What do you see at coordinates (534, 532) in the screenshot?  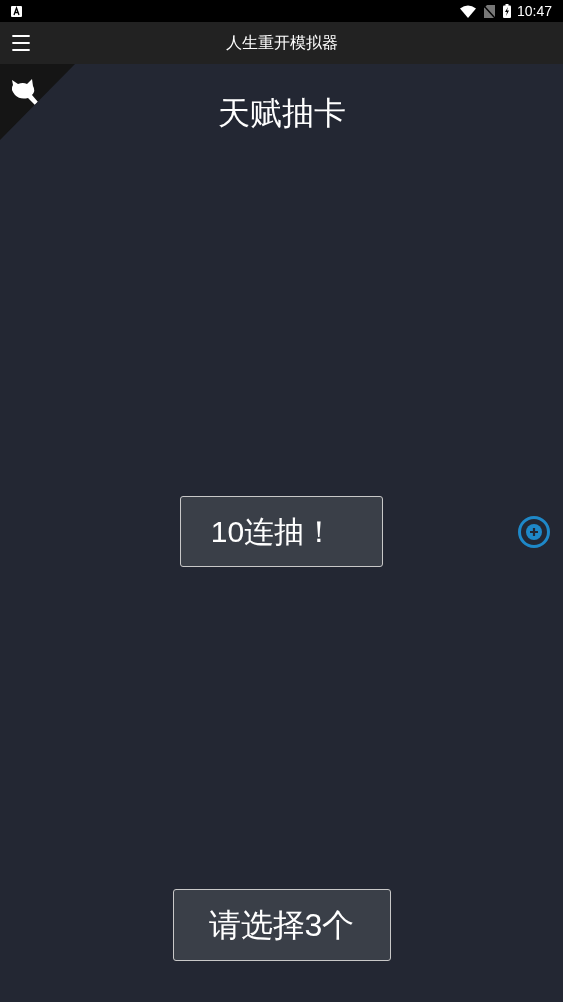 I see `add-icon` at bounding box center [534, 532].